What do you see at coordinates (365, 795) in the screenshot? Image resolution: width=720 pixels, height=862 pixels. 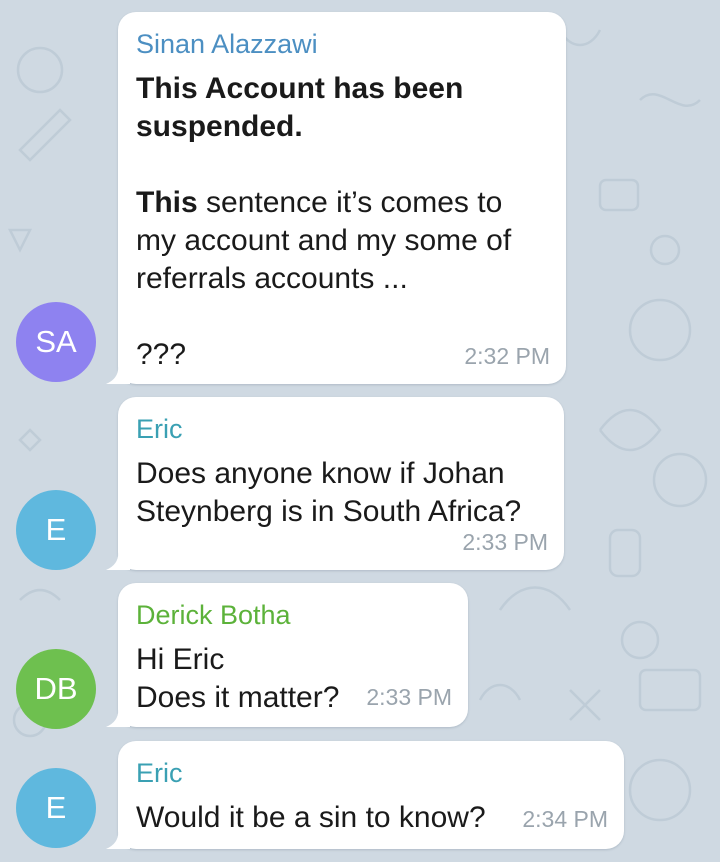 I see `message-bubble: Eric Would it be a sin to know? 2:34 PM` at bounding box center [365, 795].